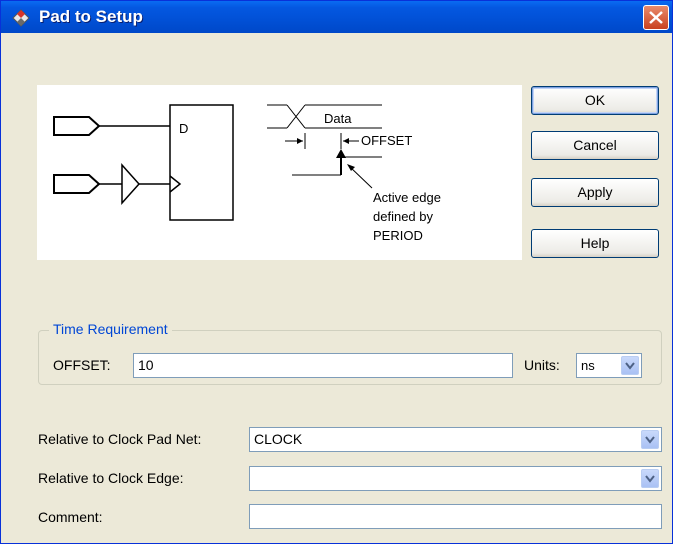 The image size is (673, 544). What do you see at coordinates (338, 118) in the screenshot?
I see `data-signal-label: Data` at bounding box center [338, 118].